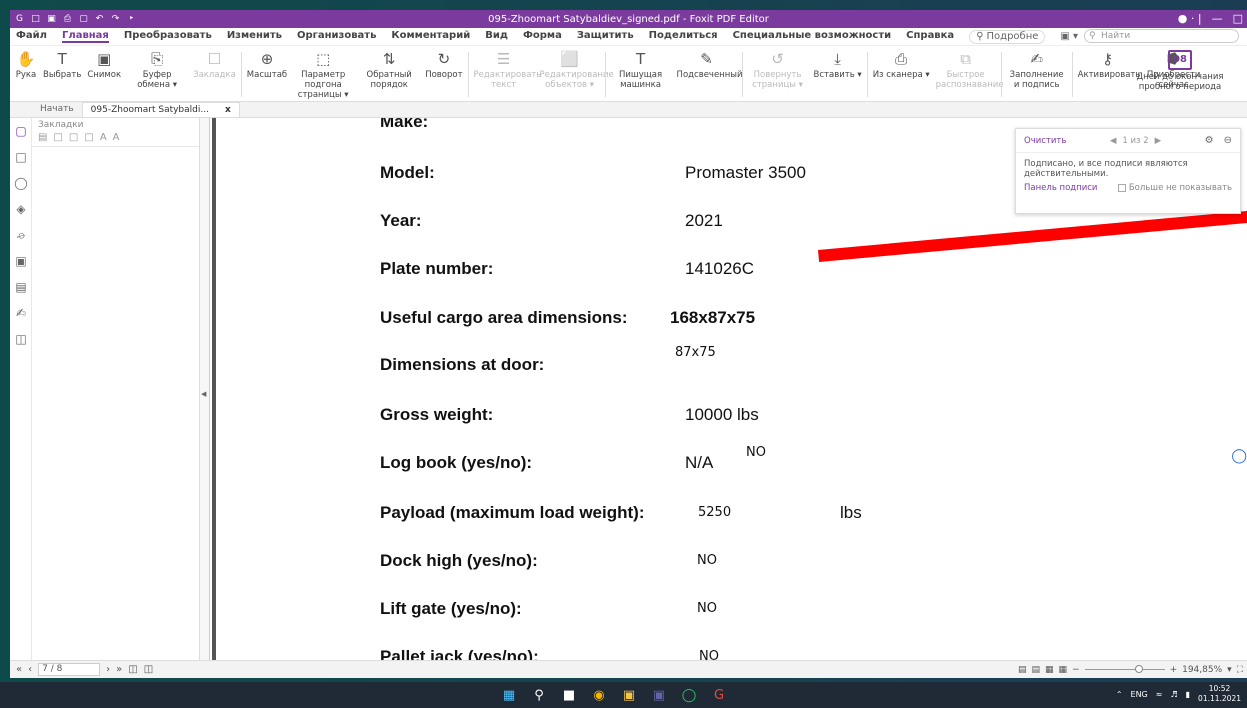 The image size is (1247, 708). Describe the element at coordinates (203, 394) in the screenshot. I see `collapse-arrow-icon: ◀` at that location.